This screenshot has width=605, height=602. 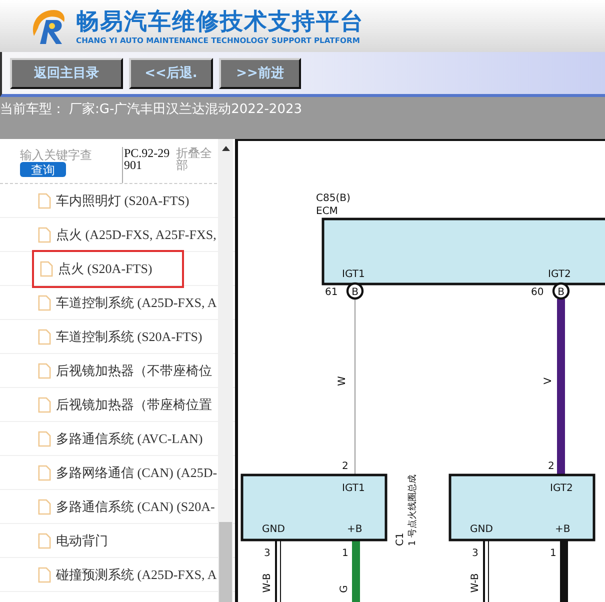 What do you see at coordinates (548, 381) in the screenshot?
I see `wire-color-label: V` at bounding box center [548, 381].